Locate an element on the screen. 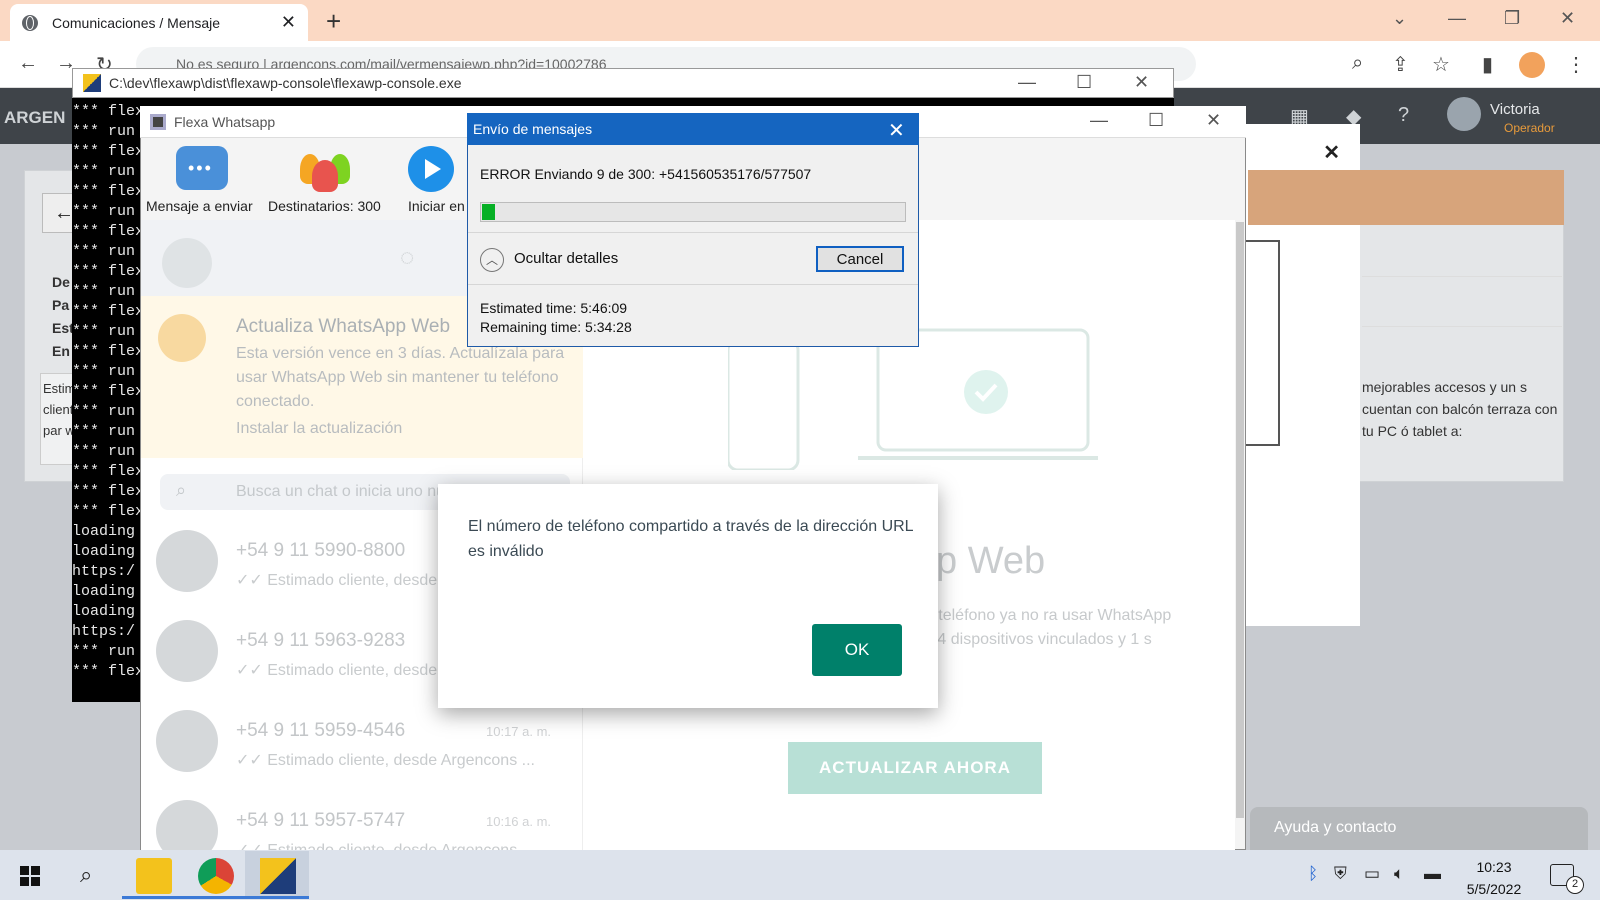 The height and width of the screenshot is (900, 1600). dialog-title: Envío de mensajes is located at coordinates (693, 129).